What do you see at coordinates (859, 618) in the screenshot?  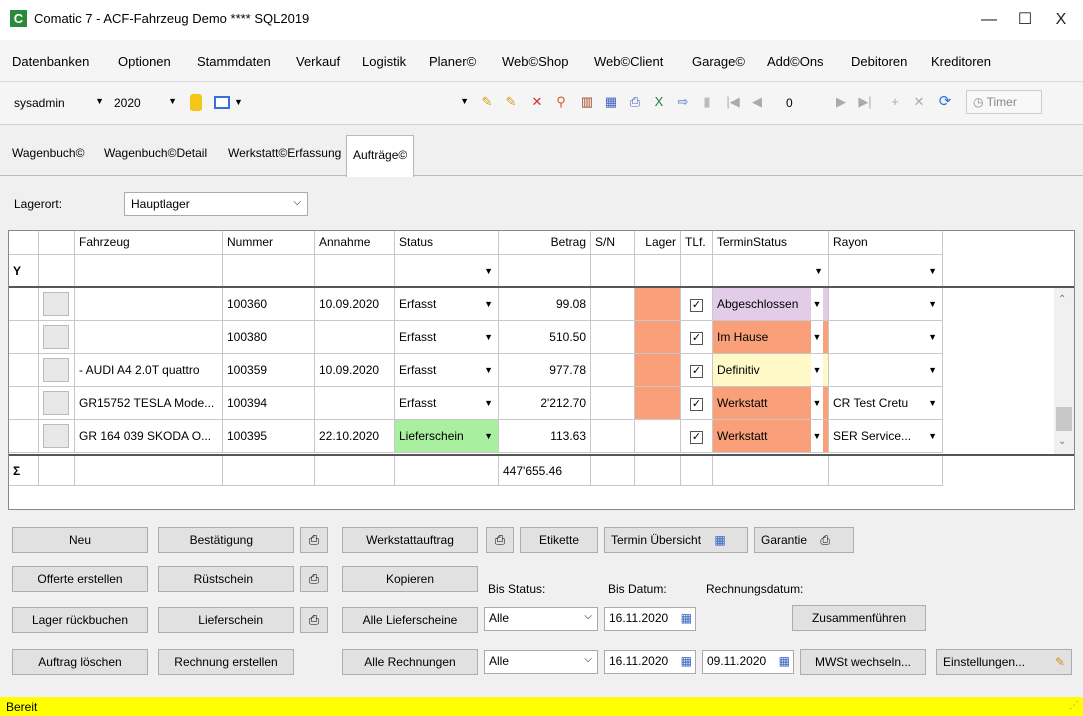 I see `zusammenfuehren-button: Zusammenführen` at bounding box center [859, 618].